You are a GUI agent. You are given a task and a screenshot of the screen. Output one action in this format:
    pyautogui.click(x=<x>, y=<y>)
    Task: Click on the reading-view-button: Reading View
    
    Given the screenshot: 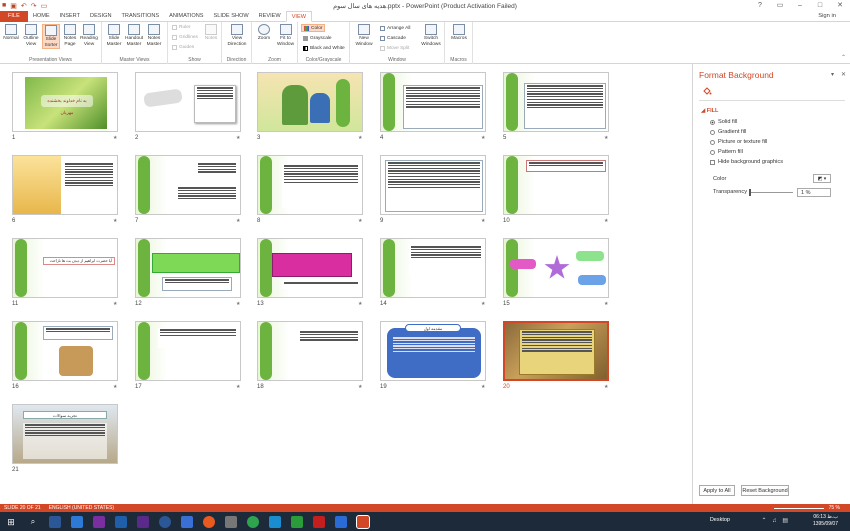 What is the action you would take?
    pyautogui.click(x=89, y=35)
    